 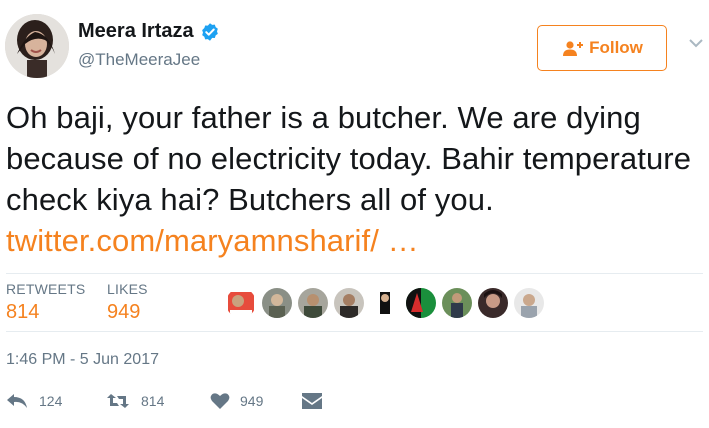 I want to click on author-name-row: Meera Irtaza, so click(x=149, y=31).